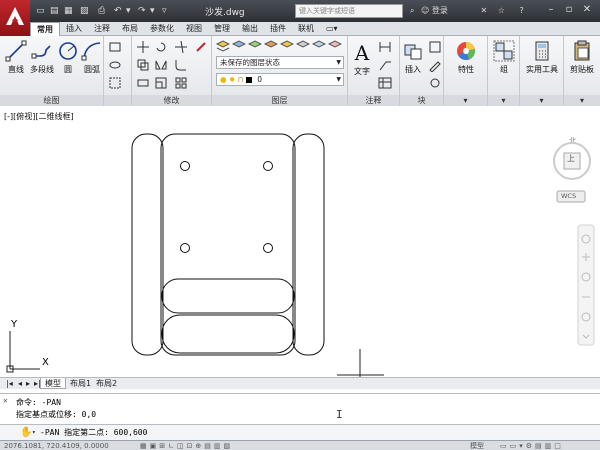 This screenshot has height=450, width=600. Describe the element at coordinates (34, 433) in the screenshot. I see `command-dropdown-icon: ▾` at that location.